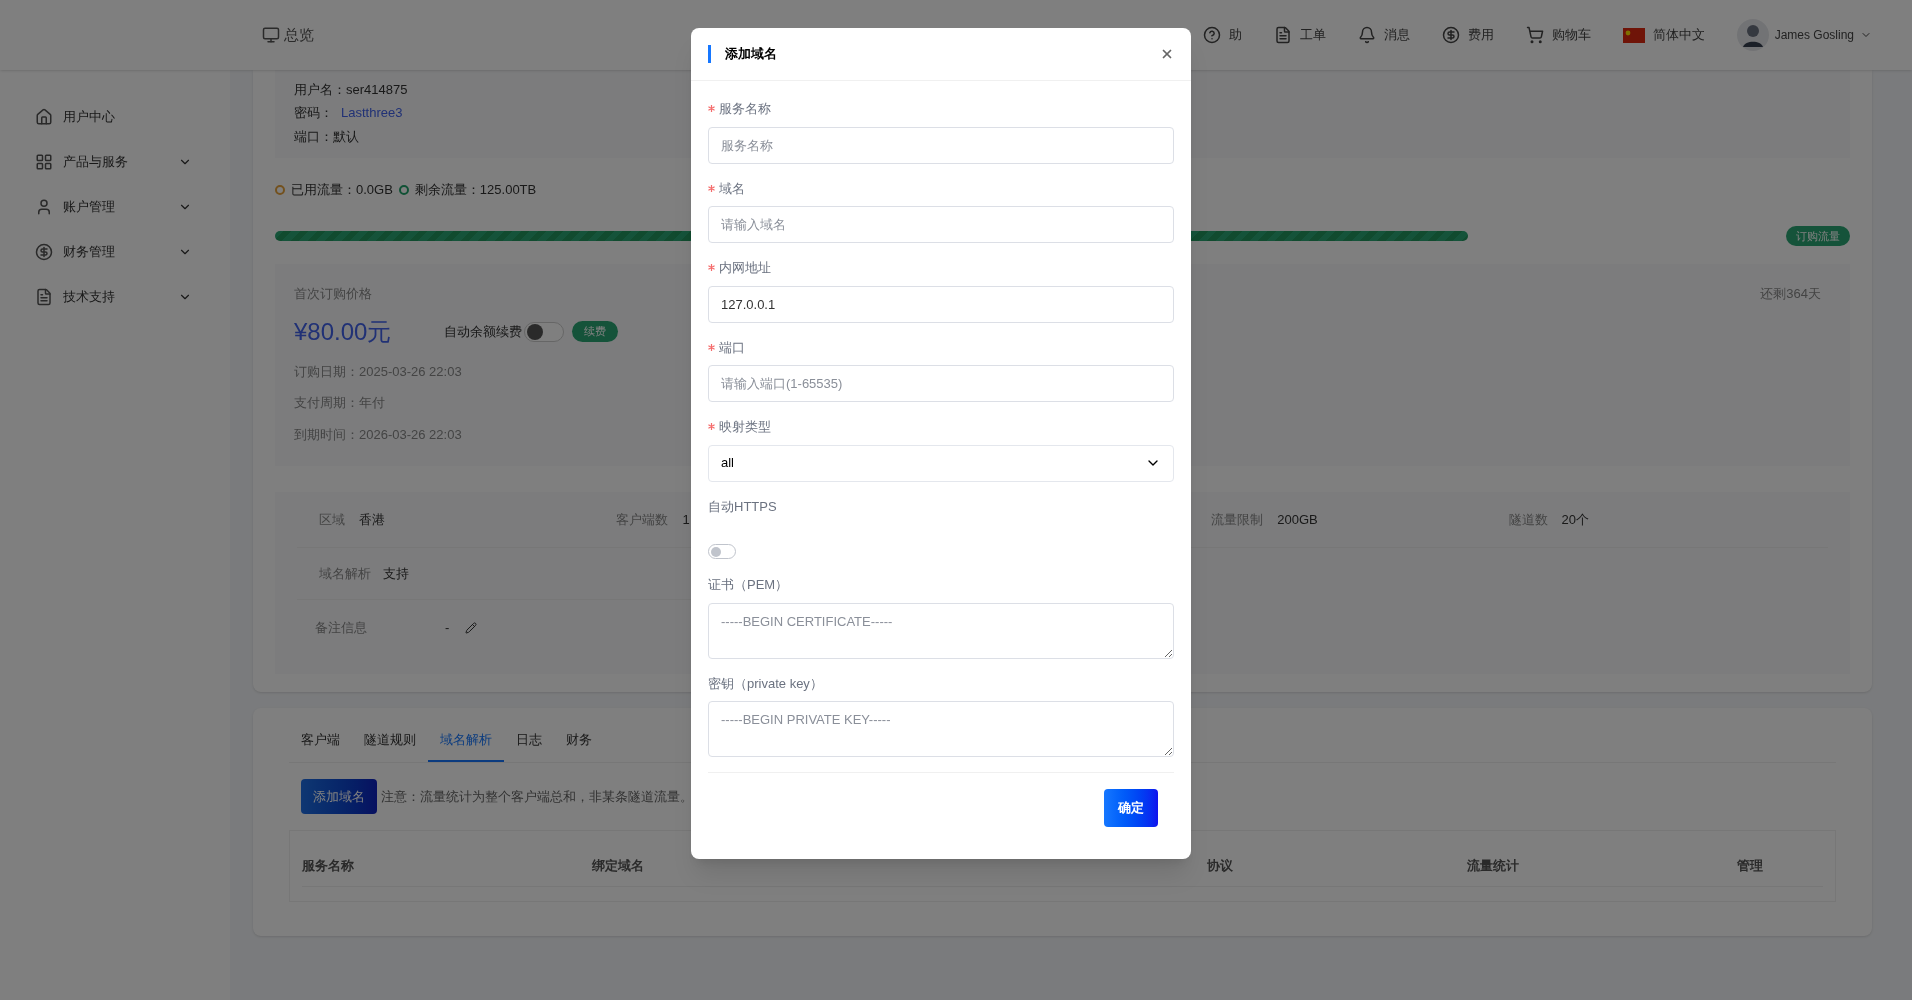  Describe the element at coordinates (44, 206) in the screenshot. I see `user-icon` at that location.